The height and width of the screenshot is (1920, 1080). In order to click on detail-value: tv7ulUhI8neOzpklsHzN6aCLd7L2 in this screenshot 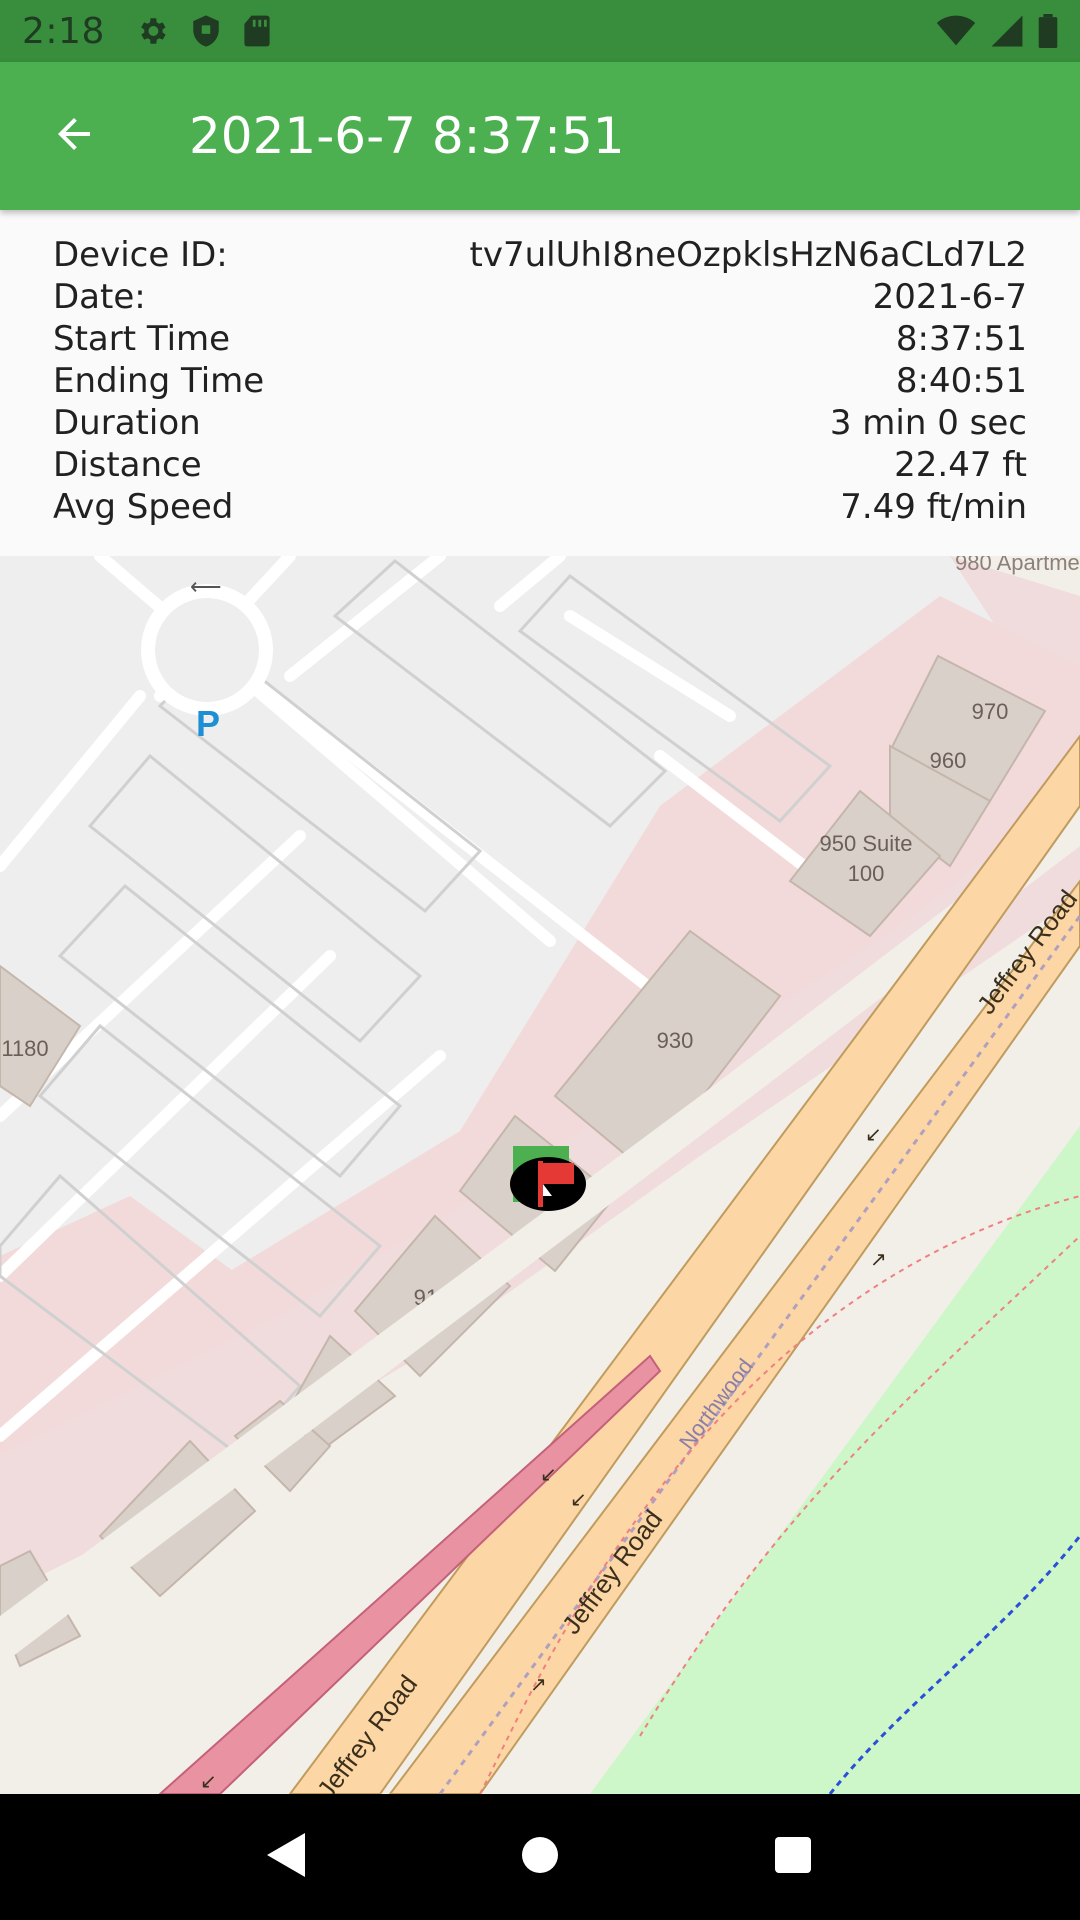, I will do `click(748, 255)`.